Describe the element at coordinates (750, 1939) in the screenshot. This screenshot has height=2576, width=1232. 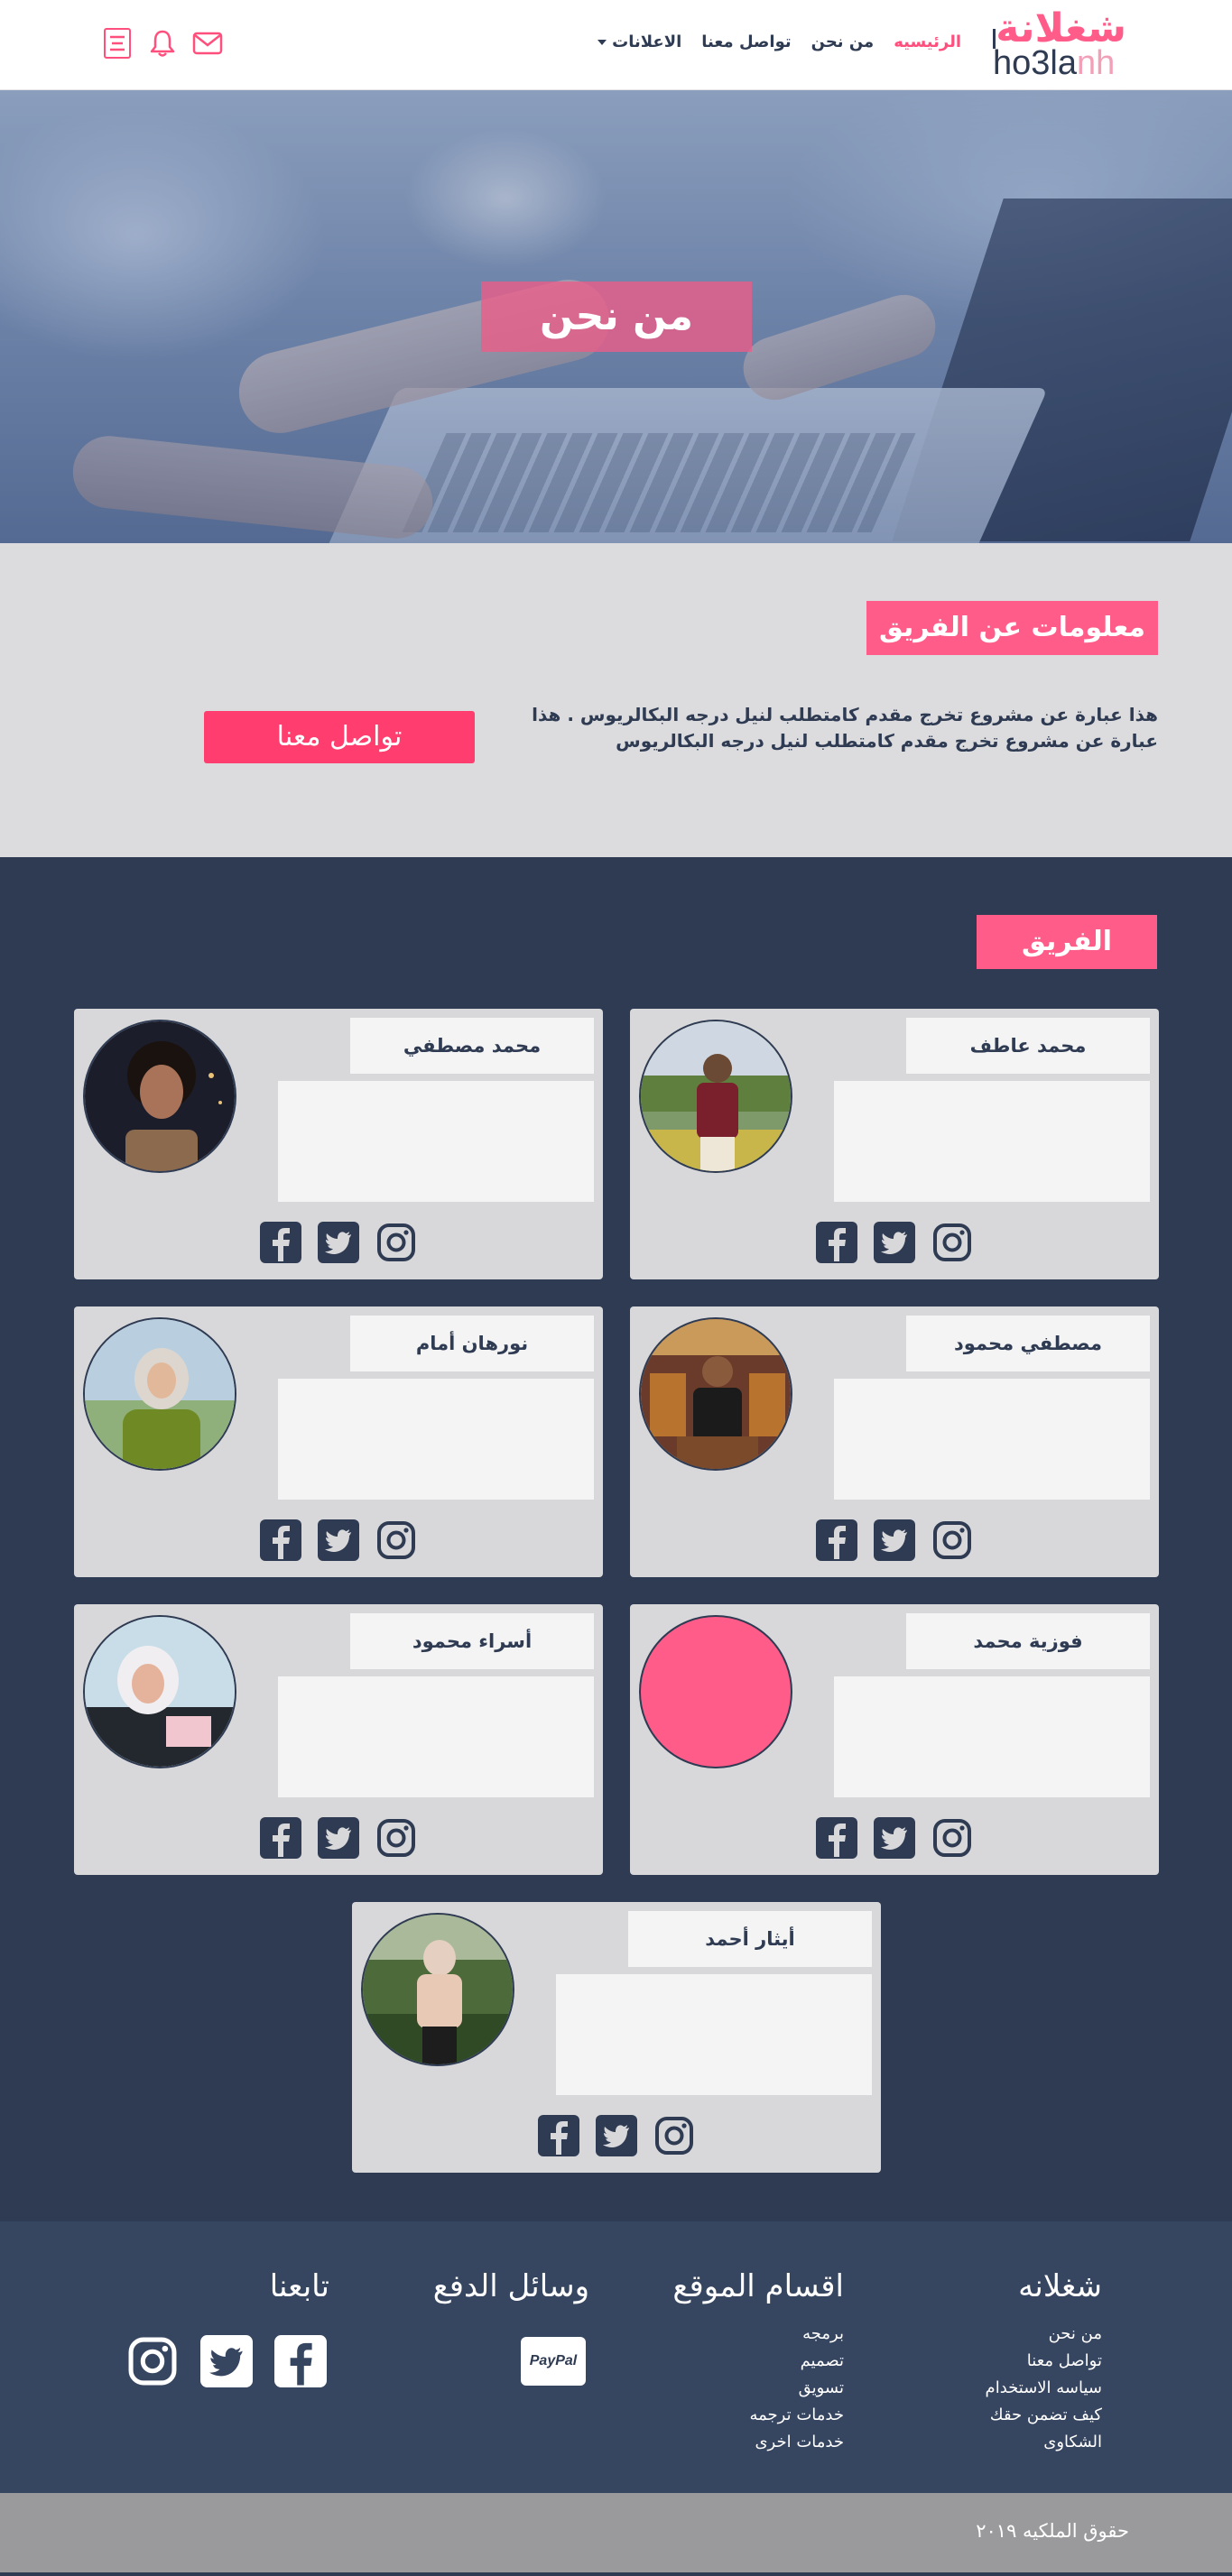
I see `member-name: أيثار أحمد` at that location.